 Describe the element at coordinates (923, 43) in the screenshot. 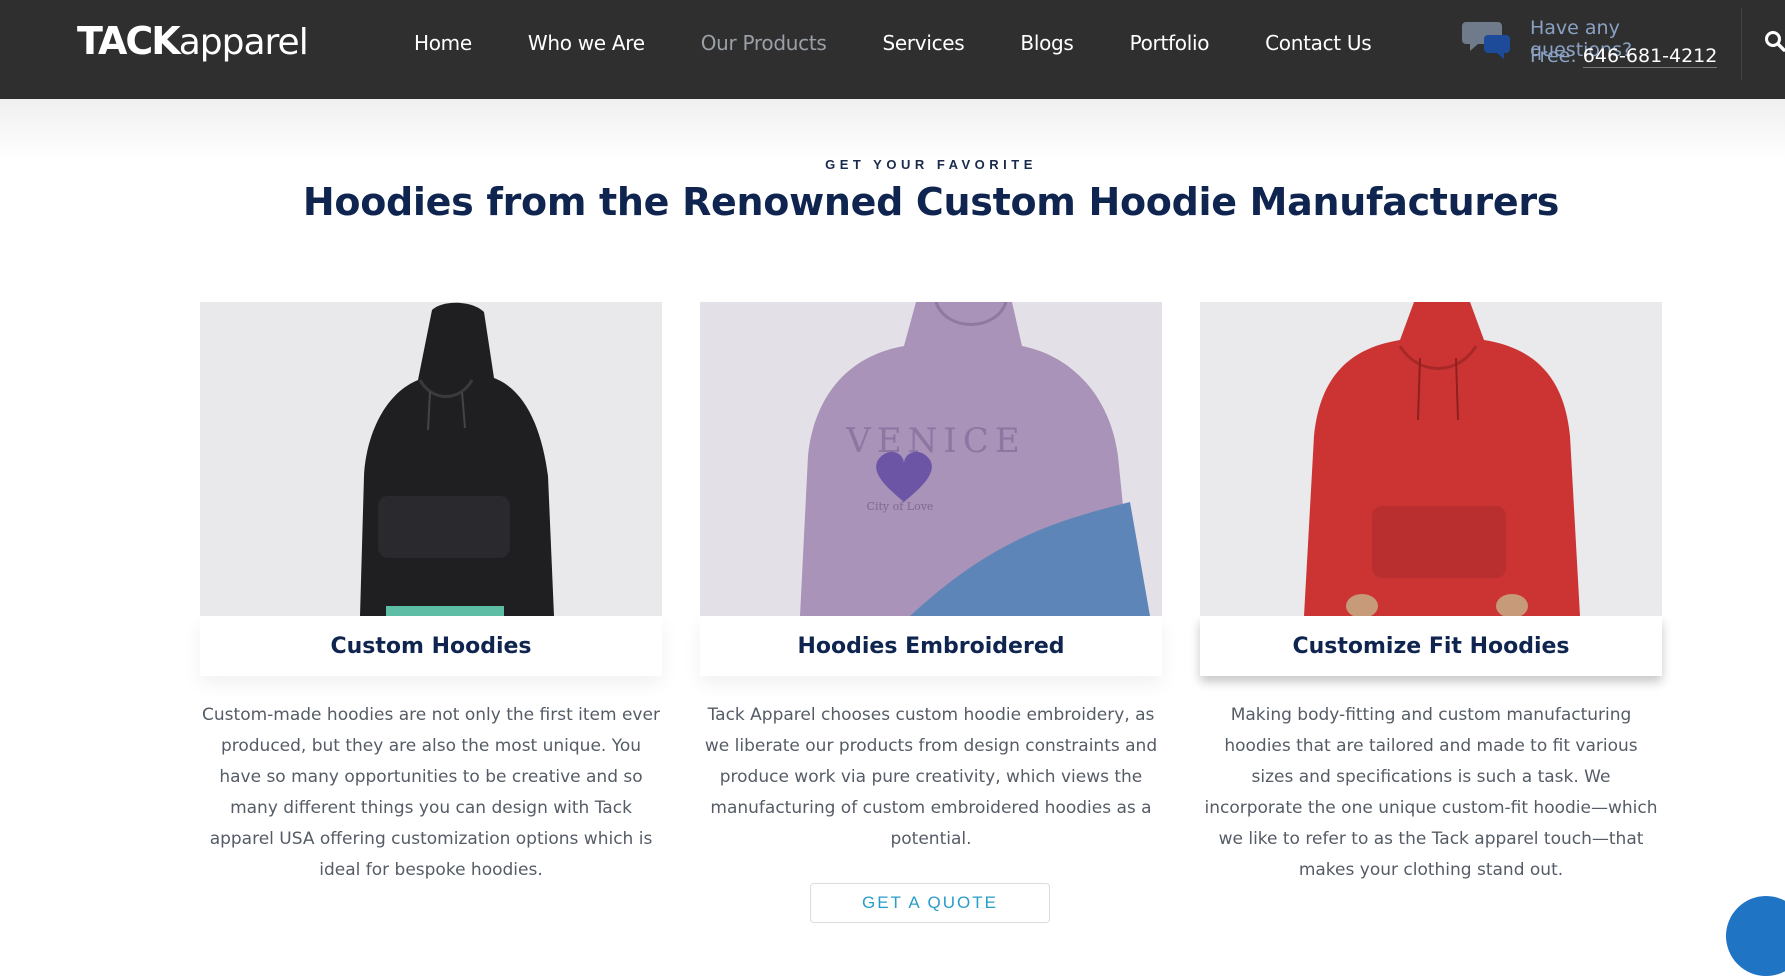

I see `nav-services: Services` at that location.